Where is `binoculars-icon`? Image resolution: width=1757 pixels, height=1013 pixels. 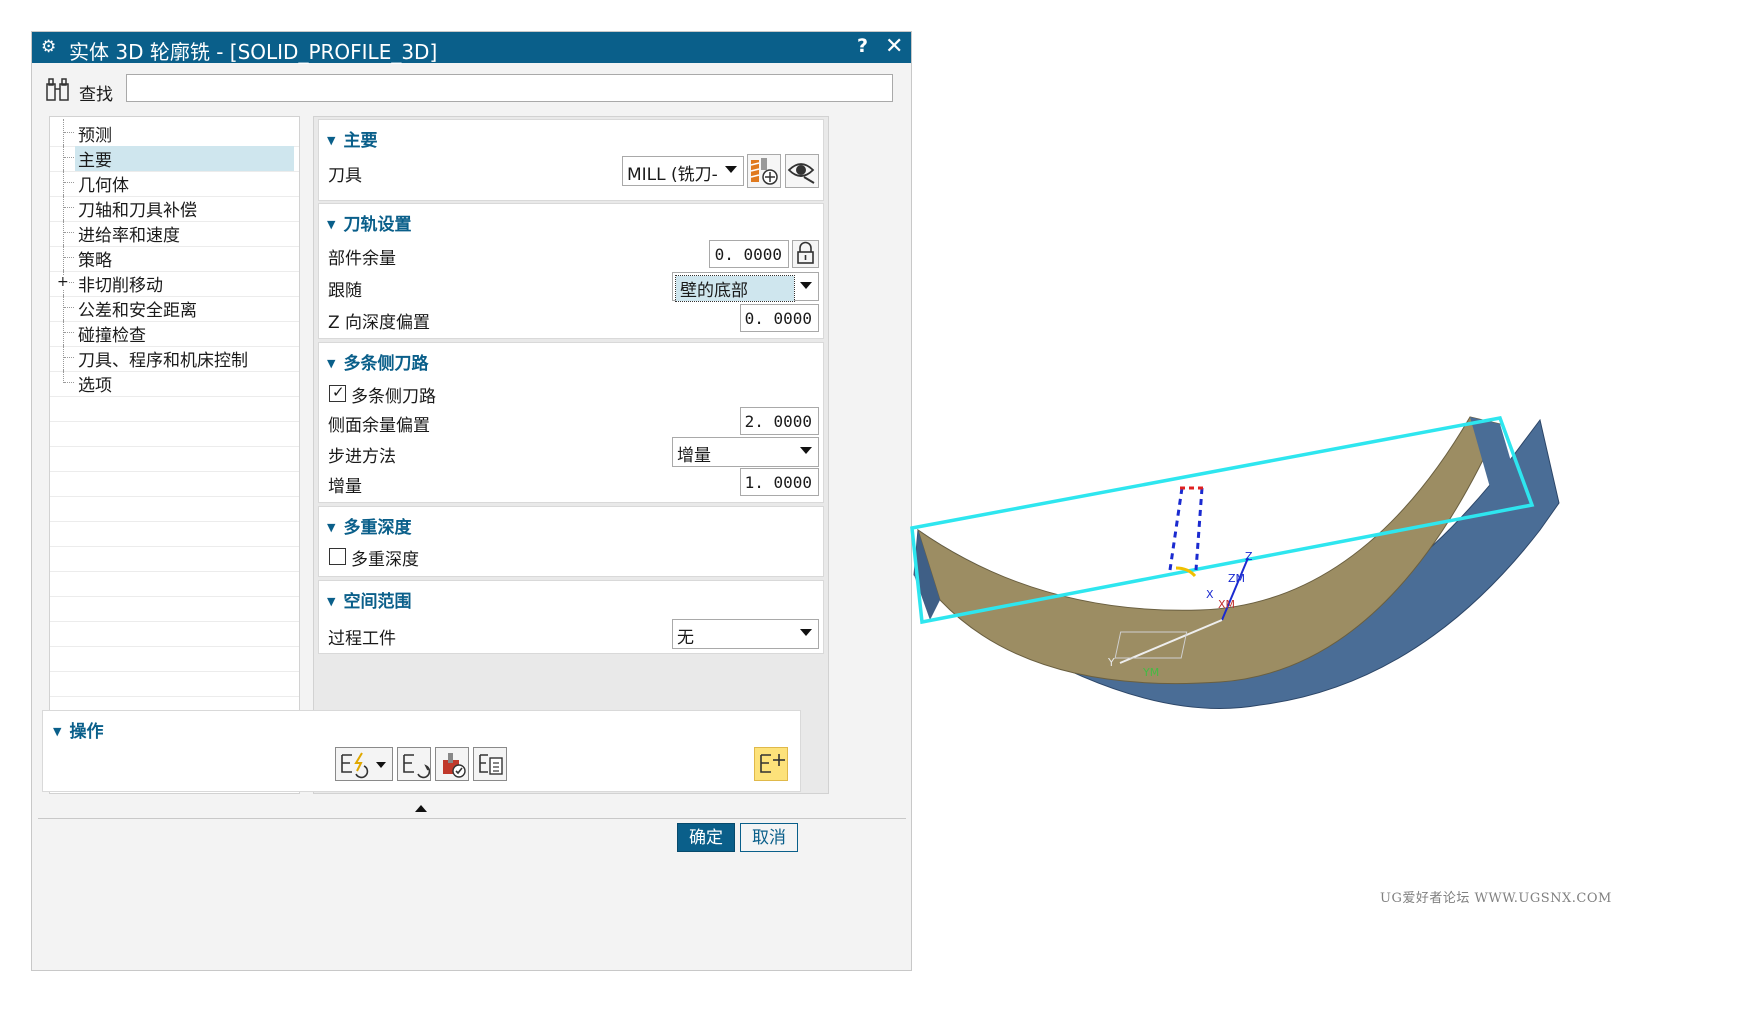 binoculars-icon is located at coordinates (58, 90).